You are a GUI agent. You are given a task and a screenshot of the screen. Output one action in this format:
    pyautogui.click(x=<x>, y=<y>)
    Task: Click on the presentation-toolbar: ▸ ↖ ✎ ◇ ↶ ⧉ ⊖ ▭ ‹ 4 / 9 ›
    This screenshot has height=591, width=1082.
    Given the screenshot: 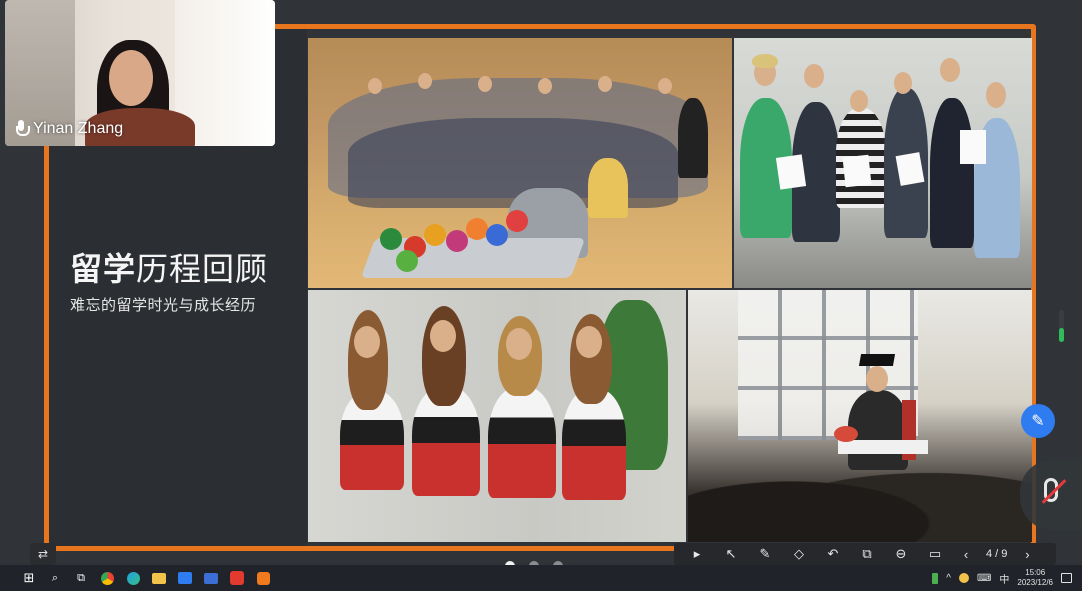 What is the action you would take?
    pyautogui.click(x=865, y=554)
    